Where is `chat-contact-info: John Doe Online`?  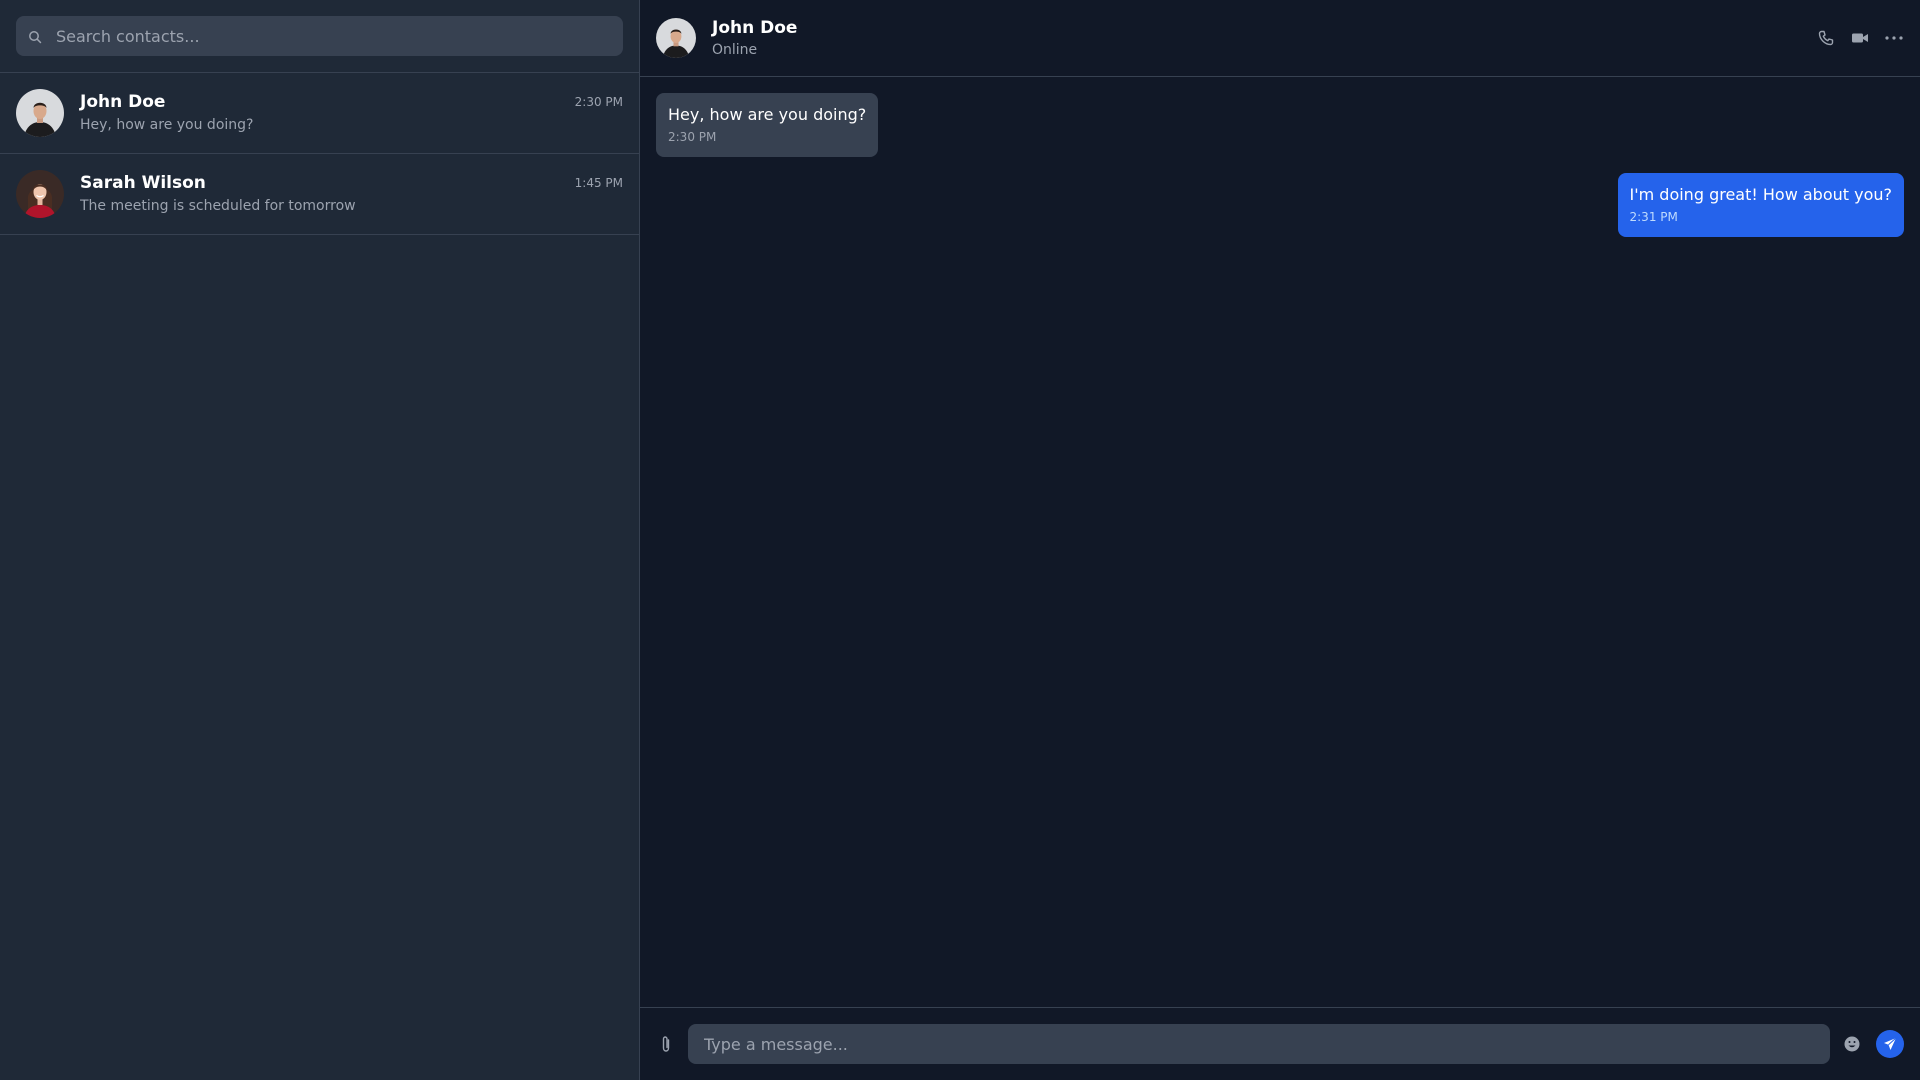 chat-contact-info: John Doe Online is located at coordinates (754, 38).